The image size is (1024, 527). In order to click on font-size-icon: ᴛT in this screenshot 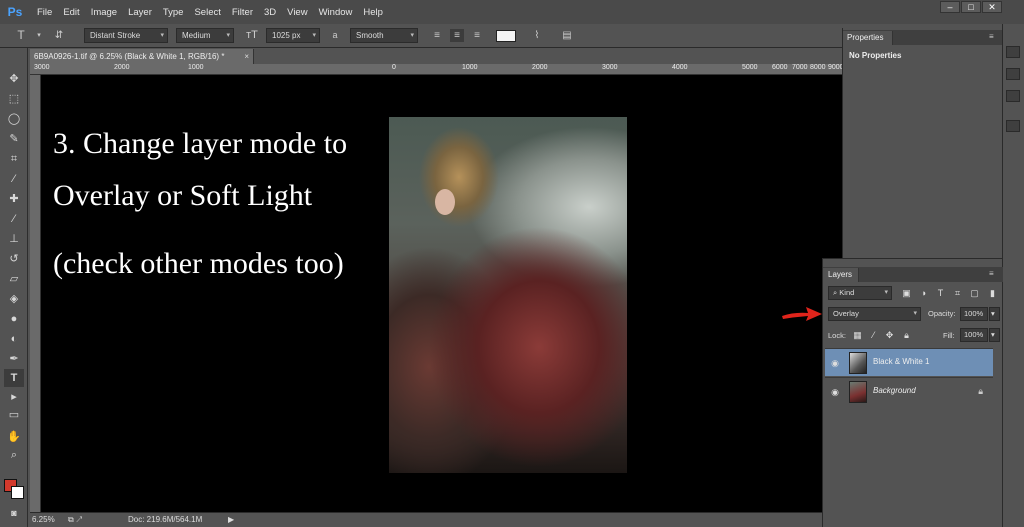, I will do `click(252, 35)`.